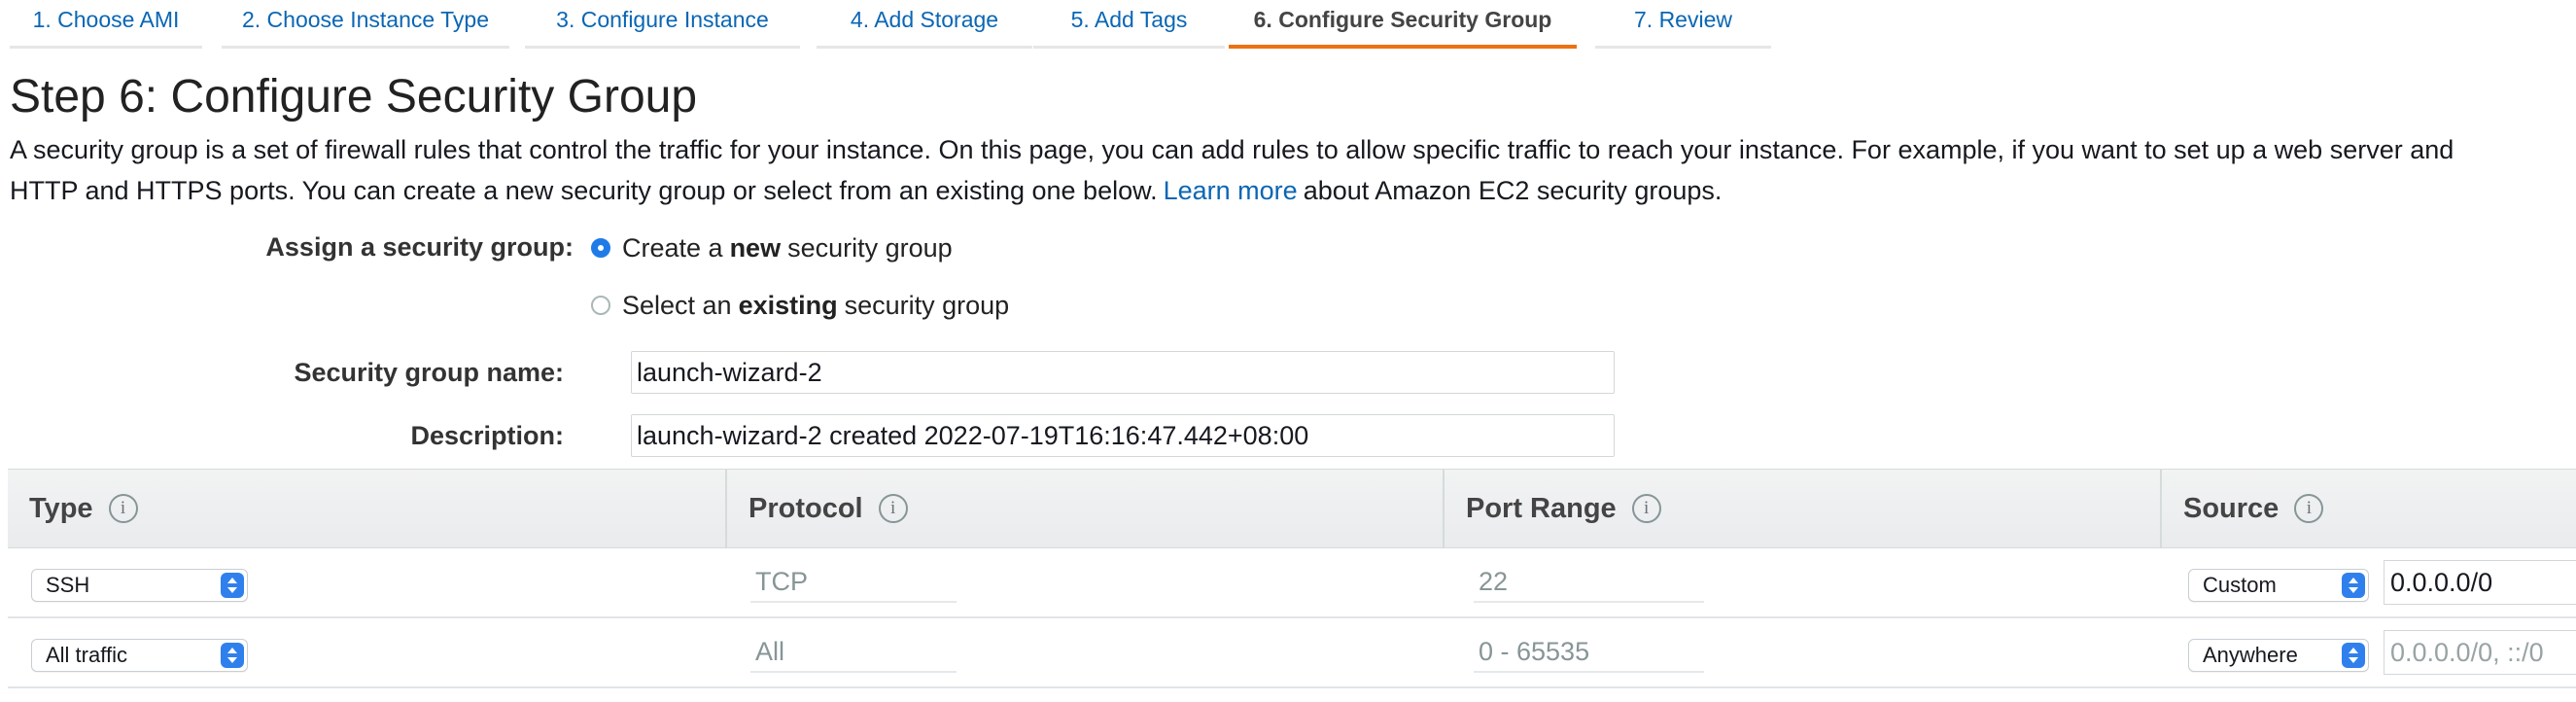 The width and height of the screenshot is (2576, 702). I want to click on security-group-name-input, so click(1123, 372).